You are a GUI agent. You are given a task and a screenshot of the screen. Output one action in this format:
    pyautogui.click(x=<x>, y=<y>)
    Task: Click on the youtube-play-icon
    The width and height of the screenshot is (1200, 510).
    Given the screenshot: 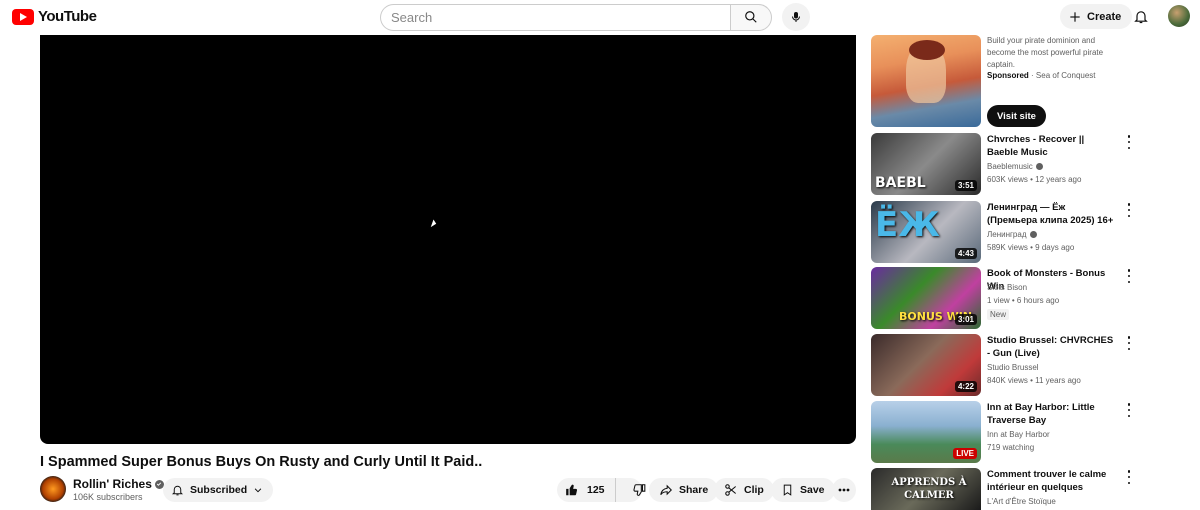 What is the action you would take?
    pyautogui.click(x=23, y=16)
    